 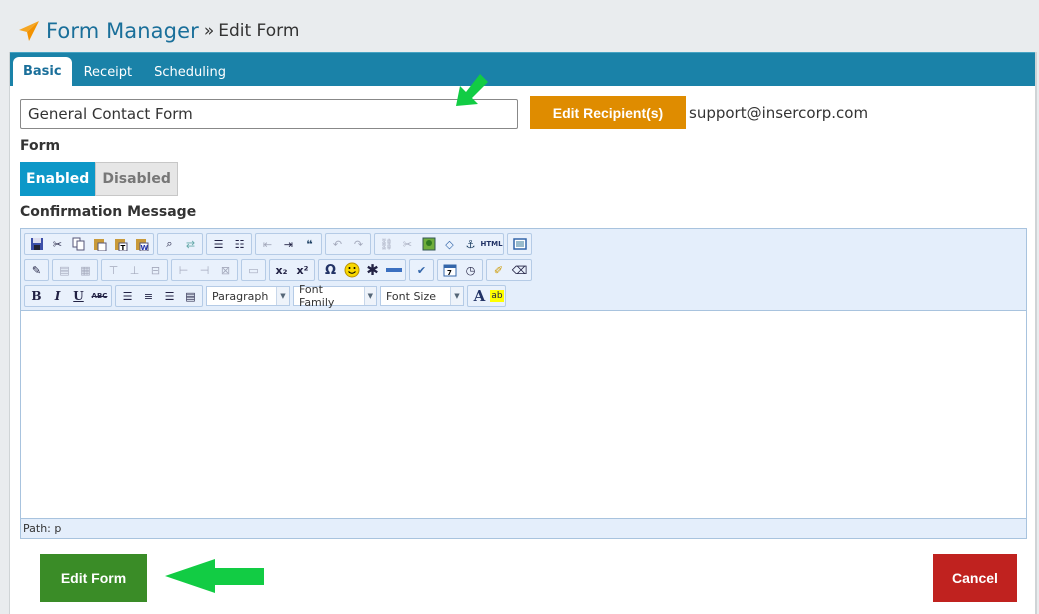 I want to click on disabled-option: Disabled, so click(x=136, y=179).